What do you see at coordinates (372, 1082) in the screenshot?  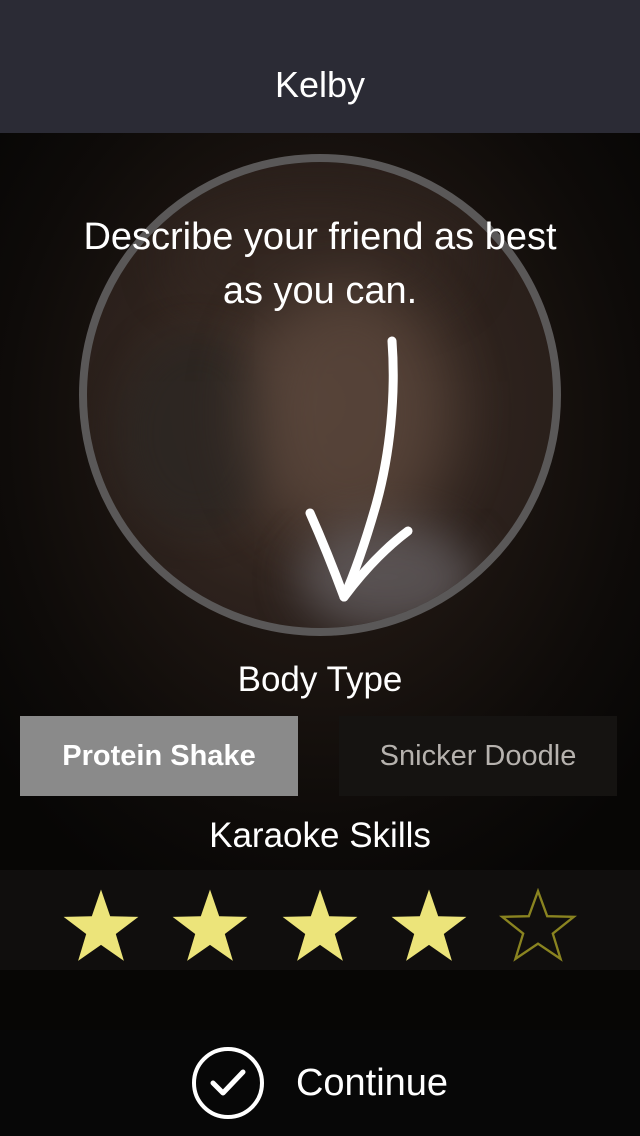 I see `continue-label: Continue` at bounding box center [372, 1082].